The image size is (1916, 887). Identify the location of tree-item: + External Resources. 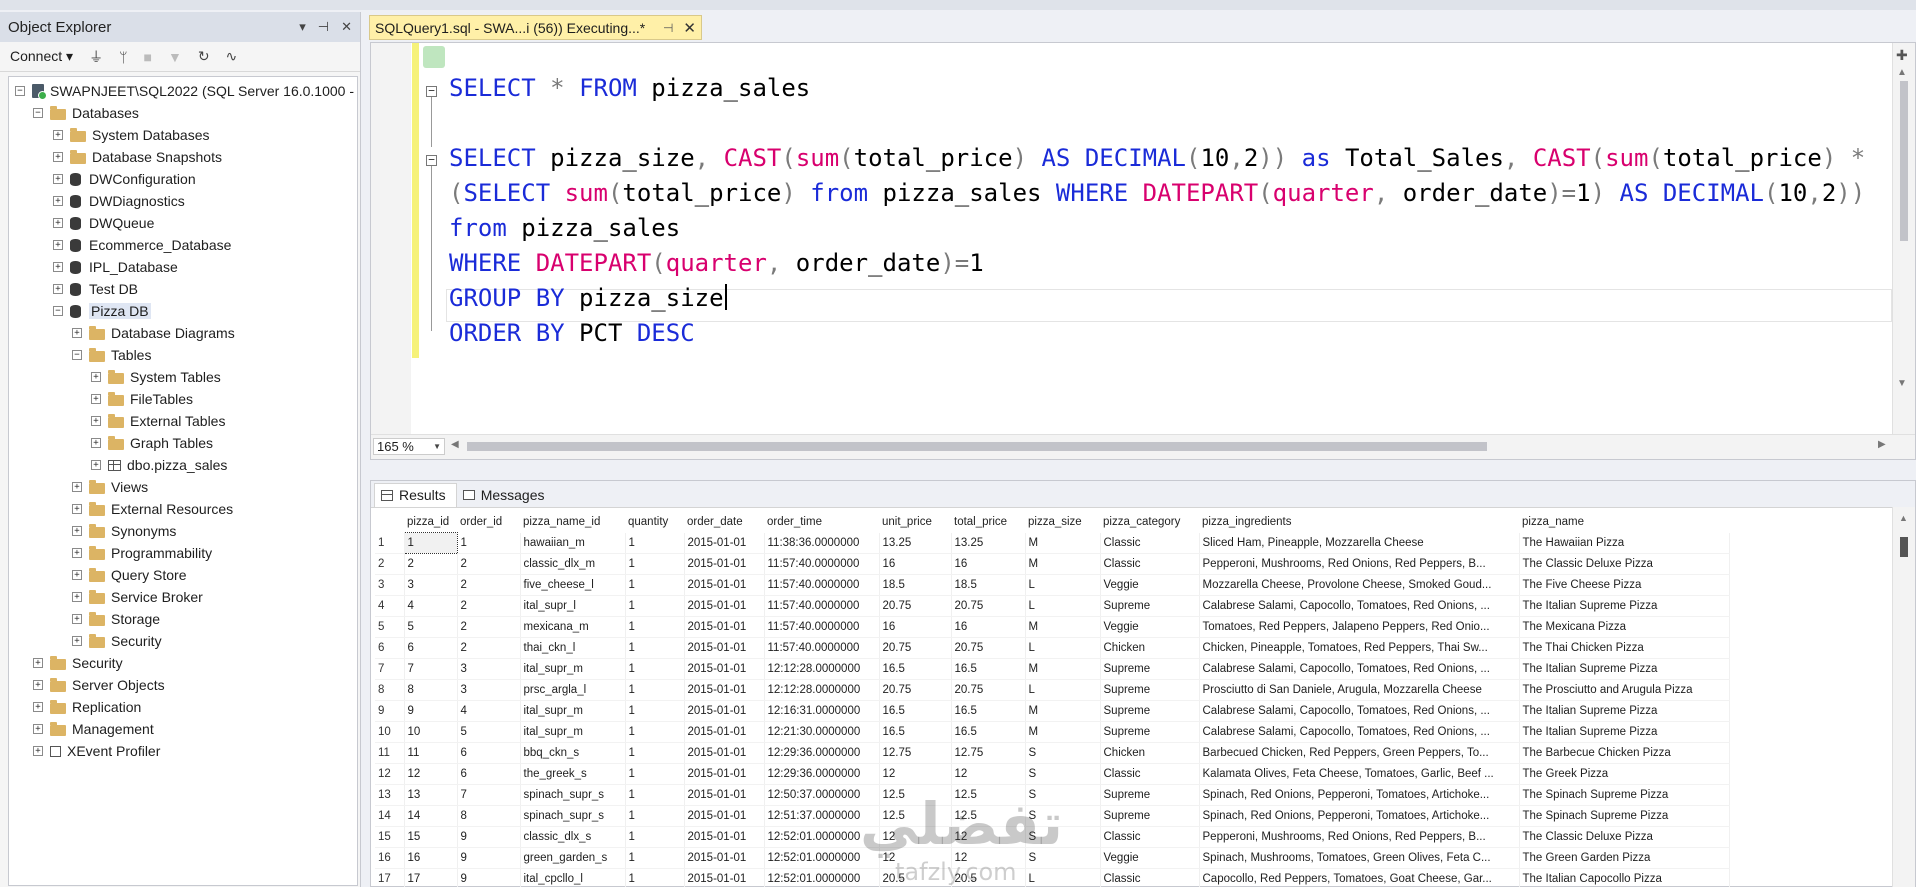
(183, 509).